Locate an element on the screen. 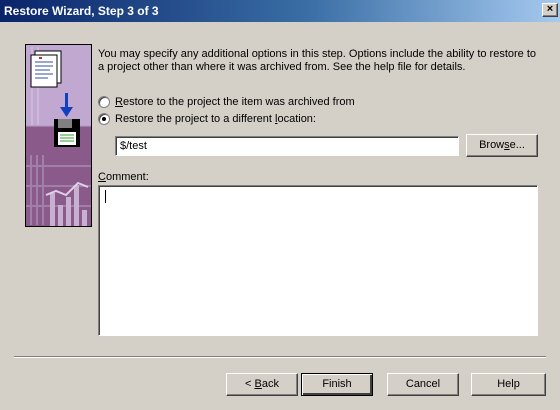  text-cursor is located at coordinates (105, 196).